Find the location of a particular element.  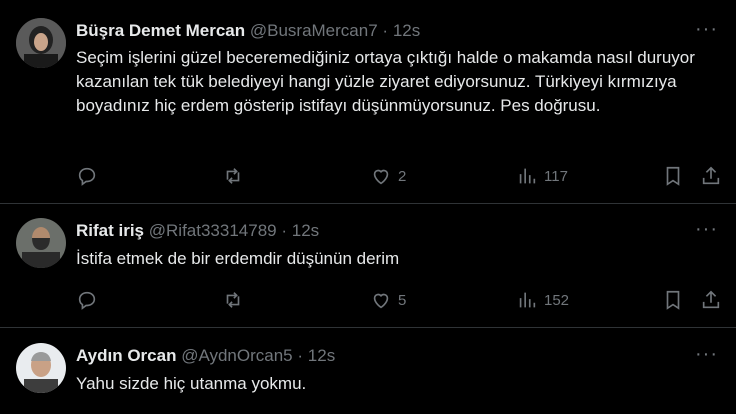

tweet-header: Büşra Demet Mercan @BusraMercan7 · 12s is located at coordinates (248, 31).